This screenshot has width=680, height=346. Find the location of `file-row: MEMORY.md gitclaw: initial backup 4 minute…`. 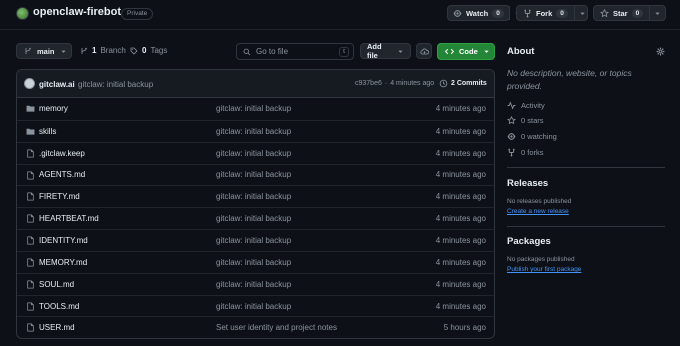

file-row: MEMORY.md gitclaw: initial backup 4 minute… is located at coordinates (255, 261).